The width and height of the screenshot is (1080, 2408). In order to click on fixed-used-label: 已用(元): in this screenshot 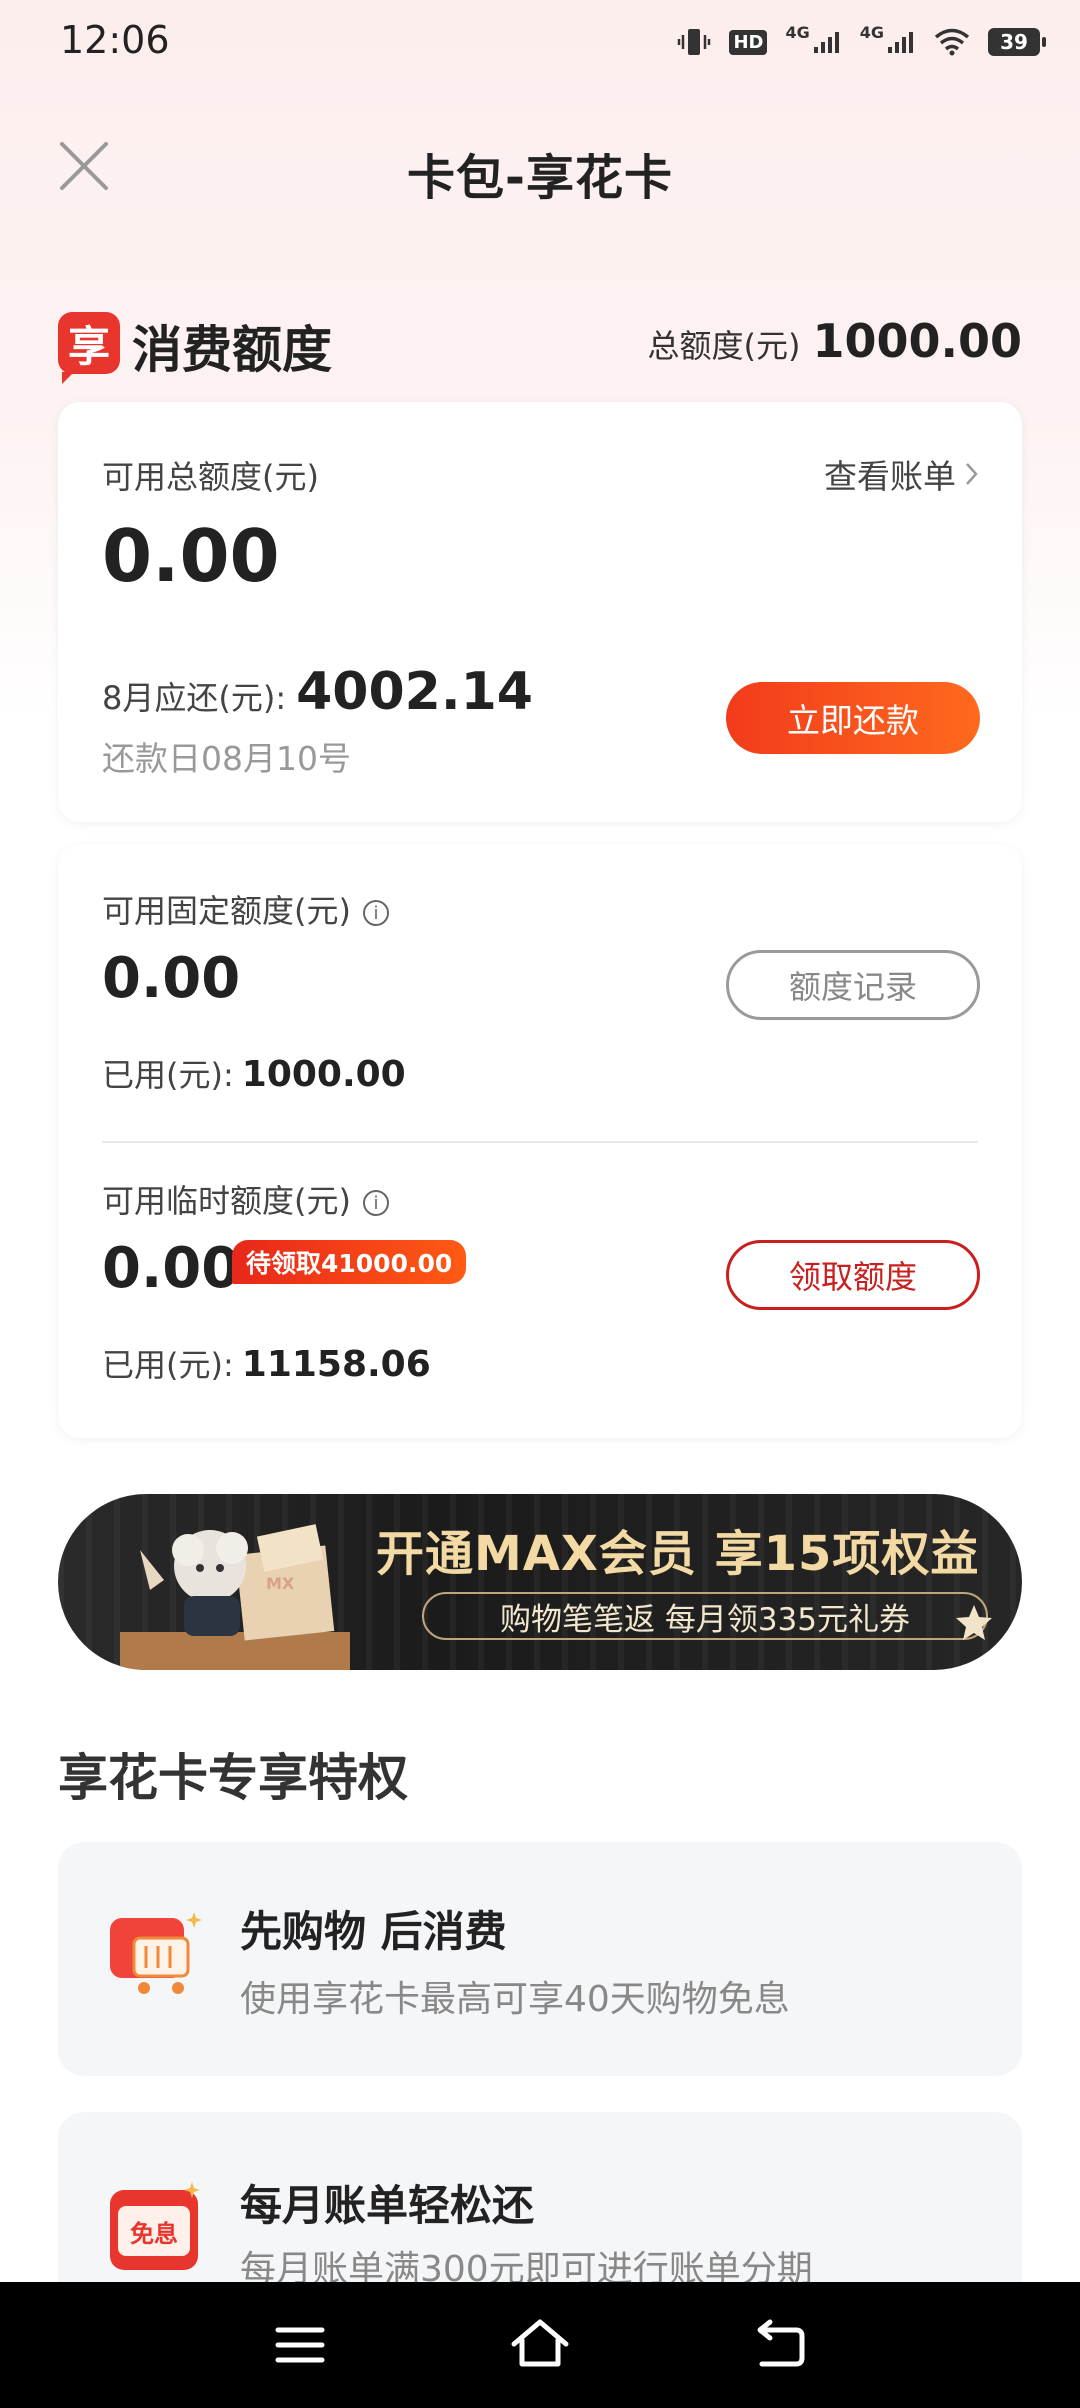, I will do `click(168, 1075)`.